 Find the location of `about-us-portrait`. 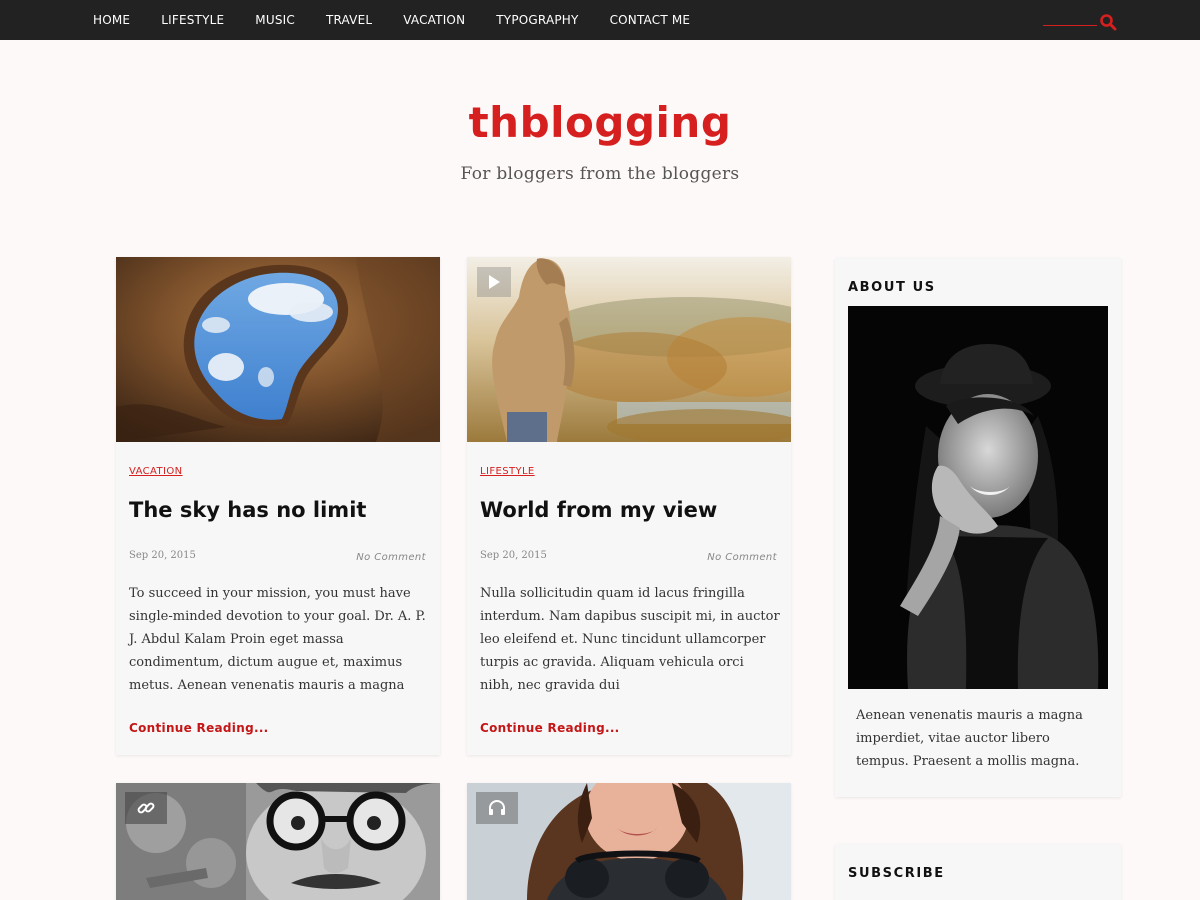

about-us-portrait is located at coordinates (978, 497).